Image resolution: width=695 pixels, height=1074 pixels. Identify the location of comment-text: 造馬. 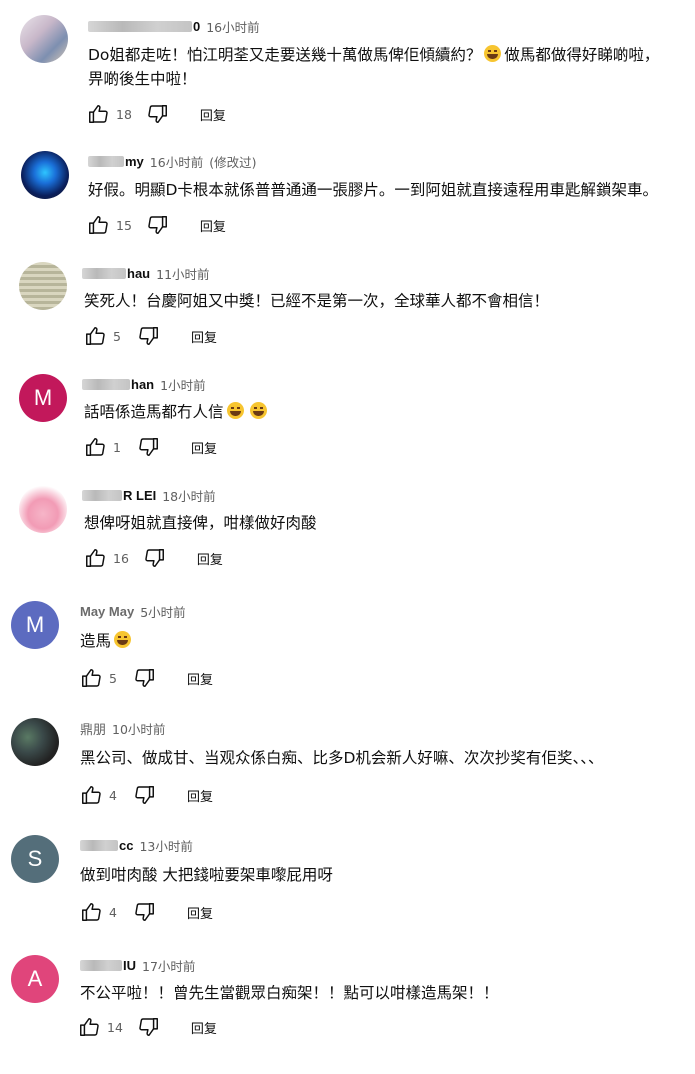
(107, 641).